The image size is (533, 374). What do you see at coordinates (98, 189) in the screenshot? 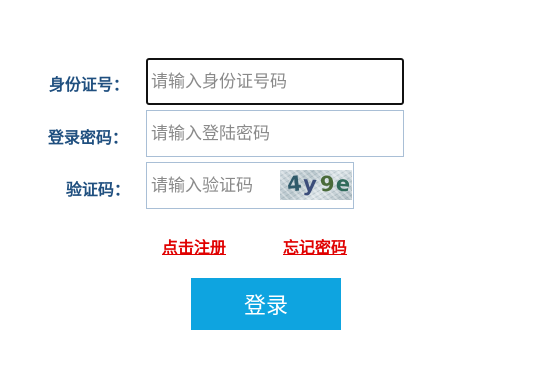
I see `captcha-label: 验证码：` at bounding box center [98, 189].